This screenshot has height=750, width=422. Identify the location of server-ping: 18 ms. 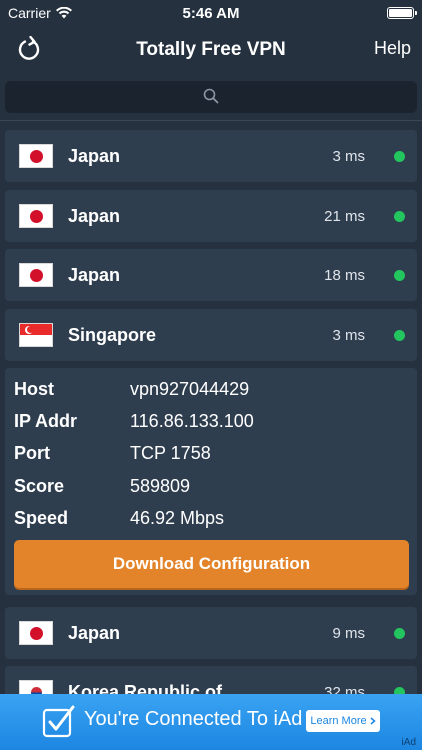
(344, 275).